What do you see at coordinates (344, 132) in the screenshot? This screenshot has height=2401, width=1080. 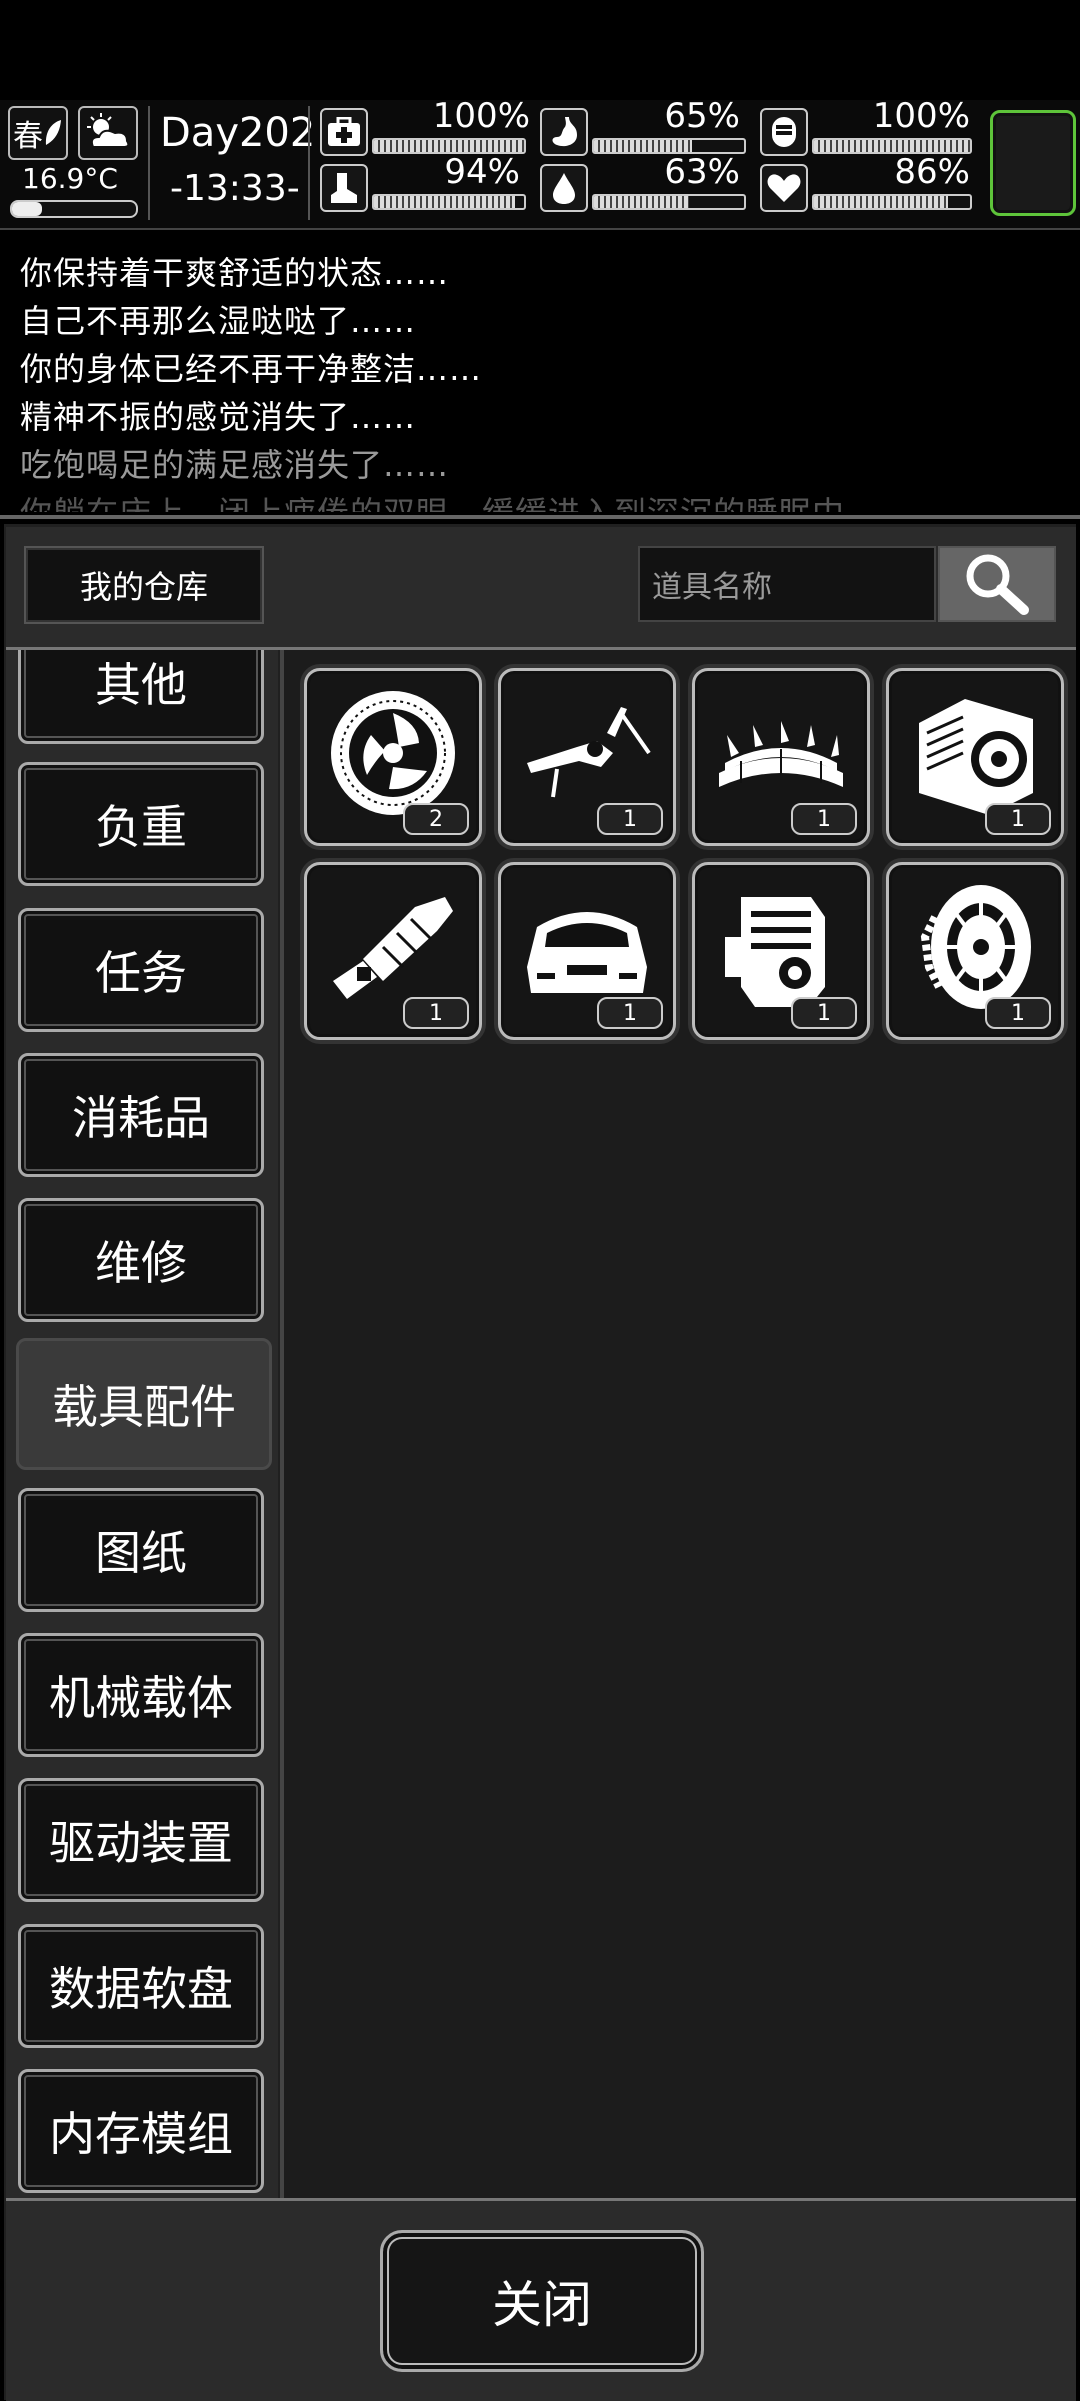 I see `medkit-icon` at bounding box center [344, 132].